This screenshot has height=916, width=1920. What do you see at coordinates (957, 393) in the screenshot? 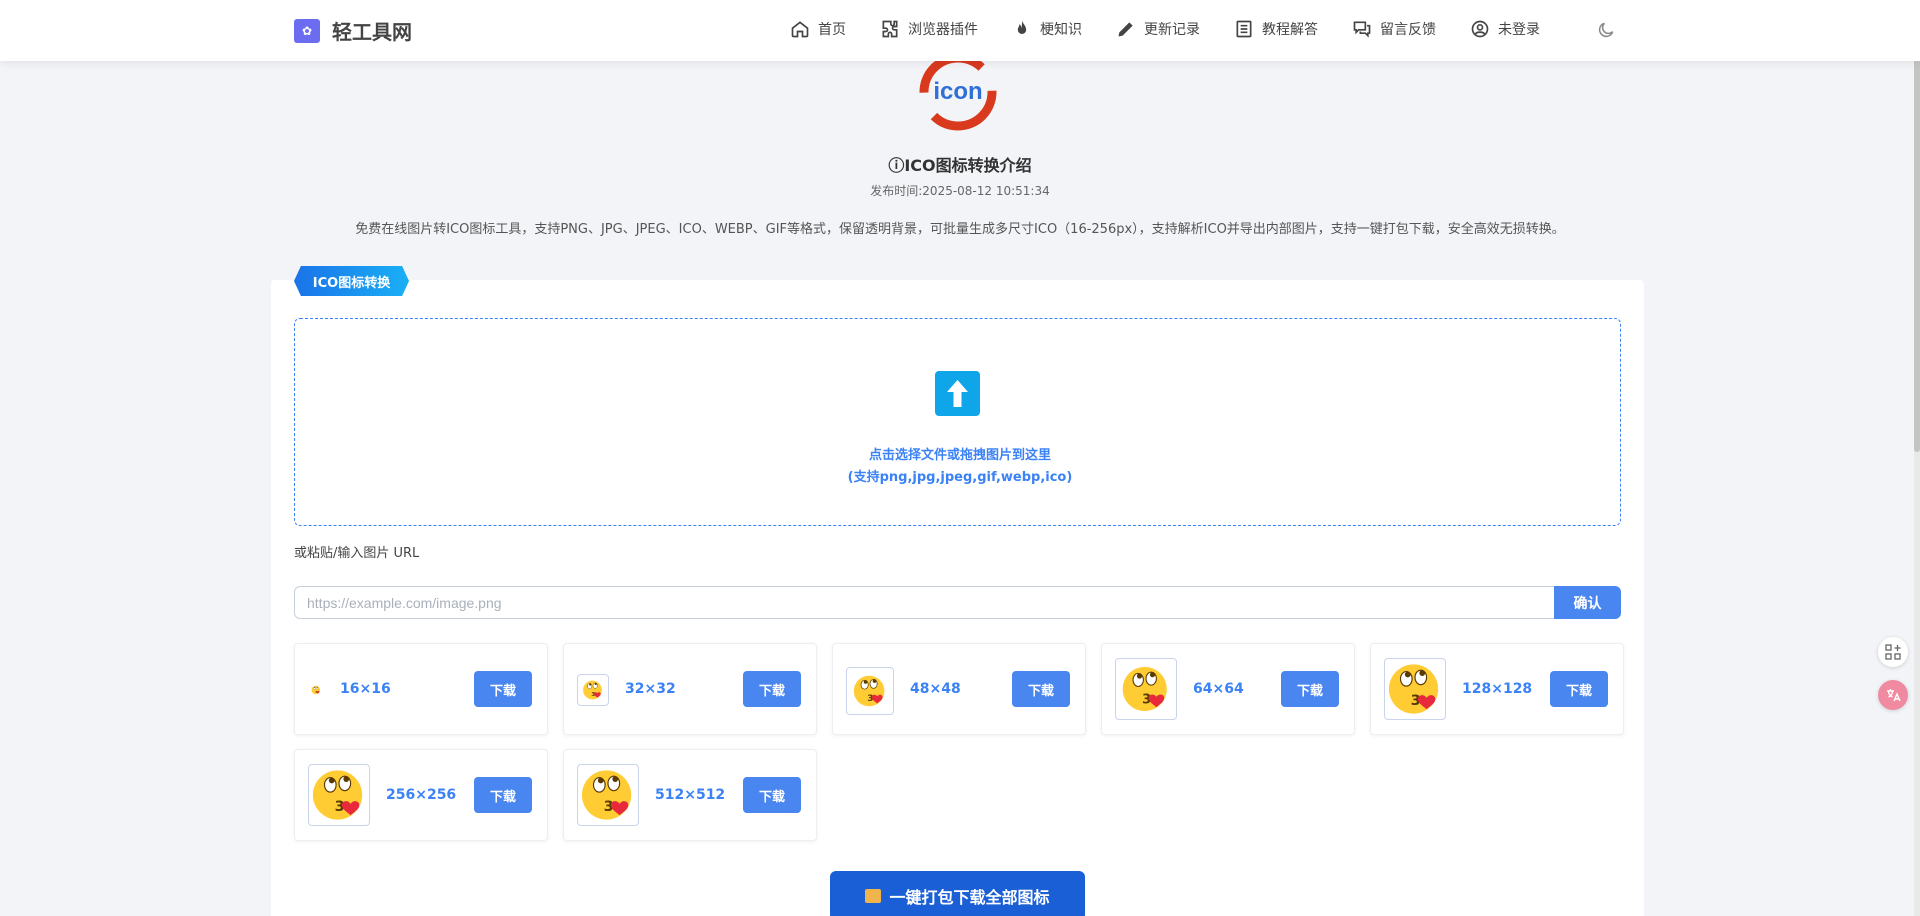
I see `upload-icon` at bounding box center [957, 393].